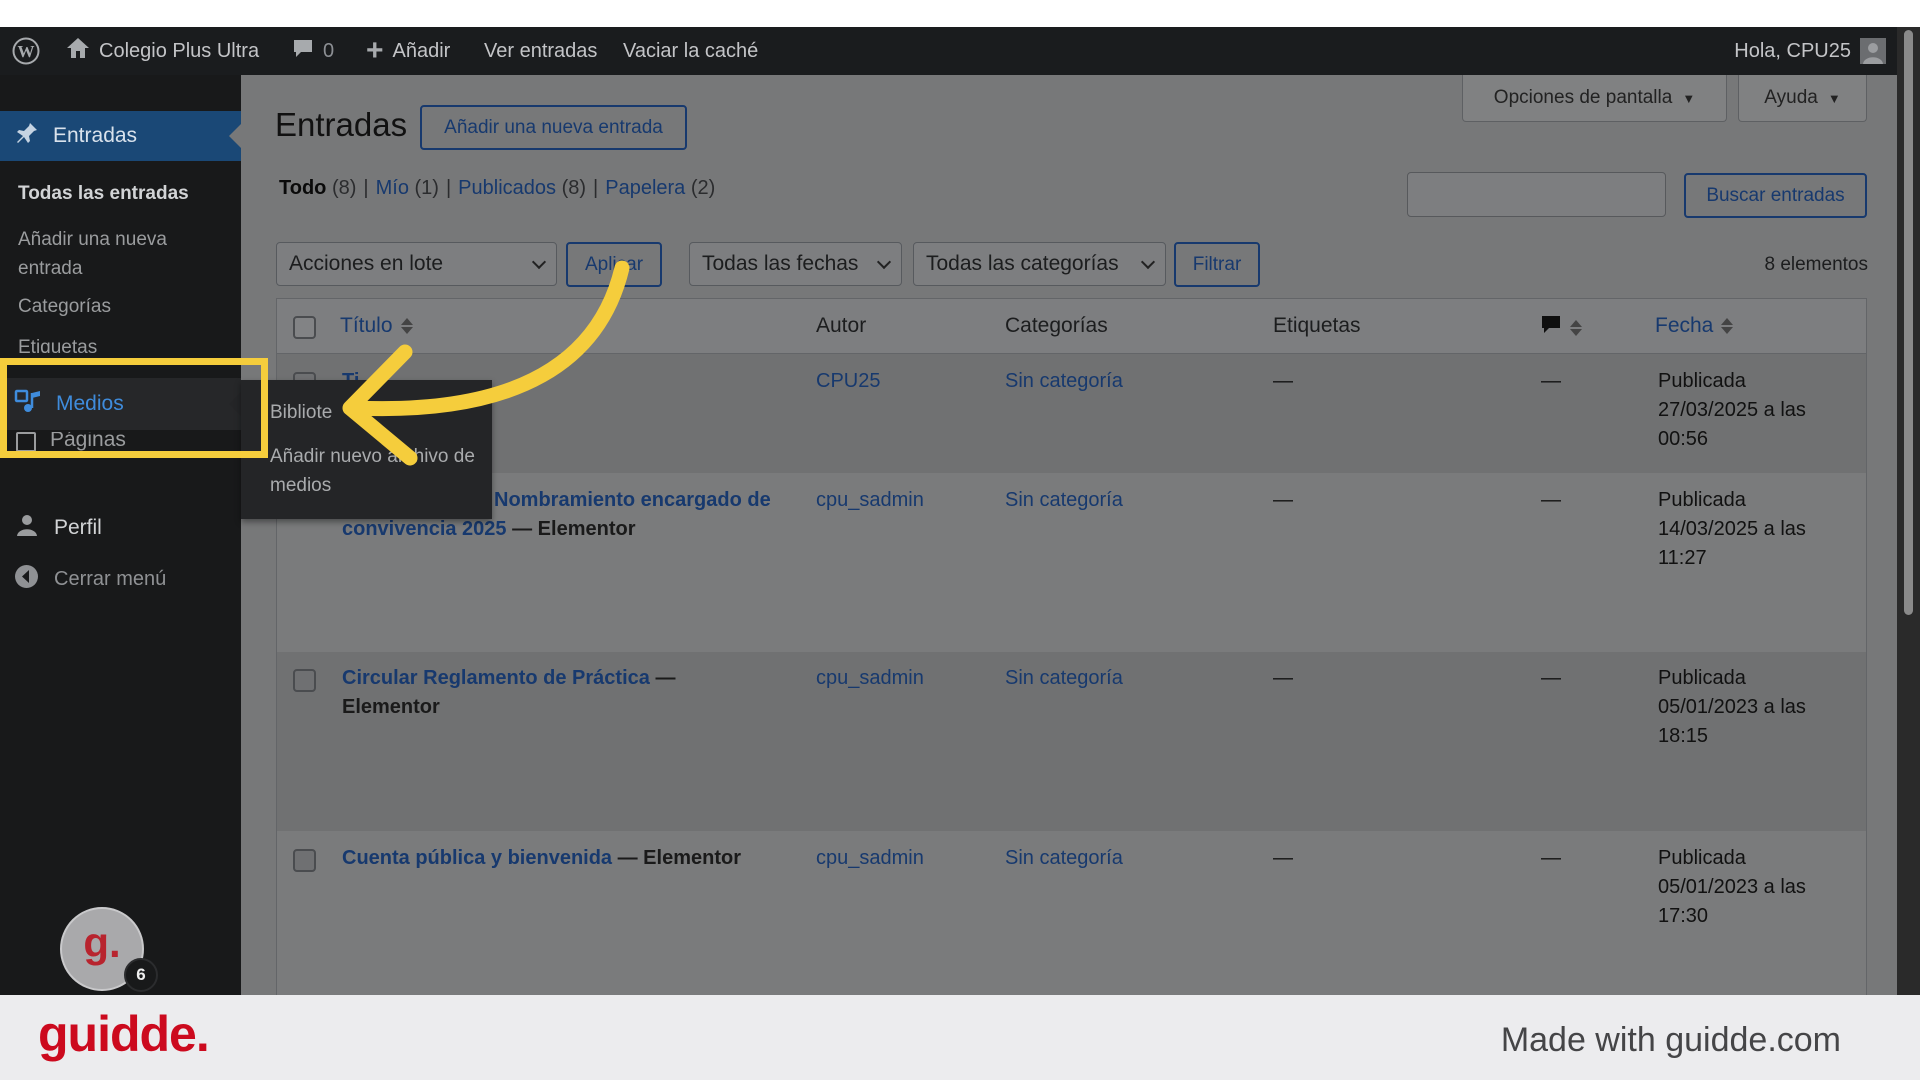 The image size is (1920, 1080). I want to click on filter-button: Filtrar, so click(1217, 264).